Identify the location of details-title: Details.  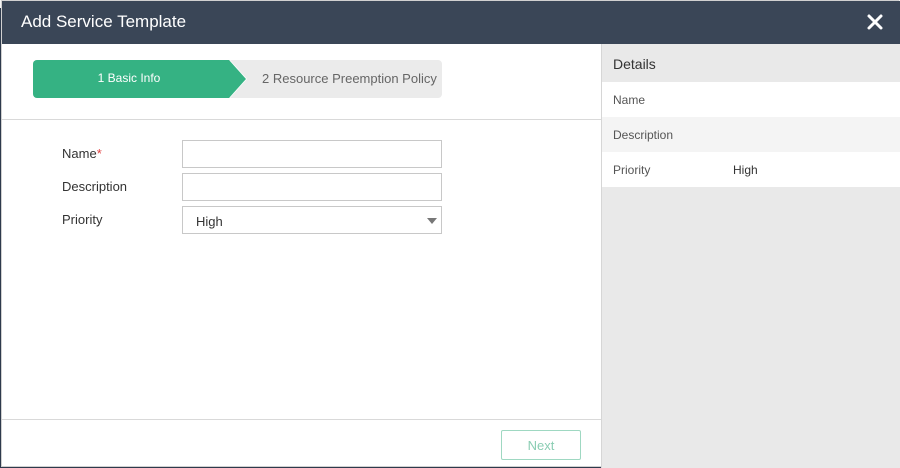
(634, 64).